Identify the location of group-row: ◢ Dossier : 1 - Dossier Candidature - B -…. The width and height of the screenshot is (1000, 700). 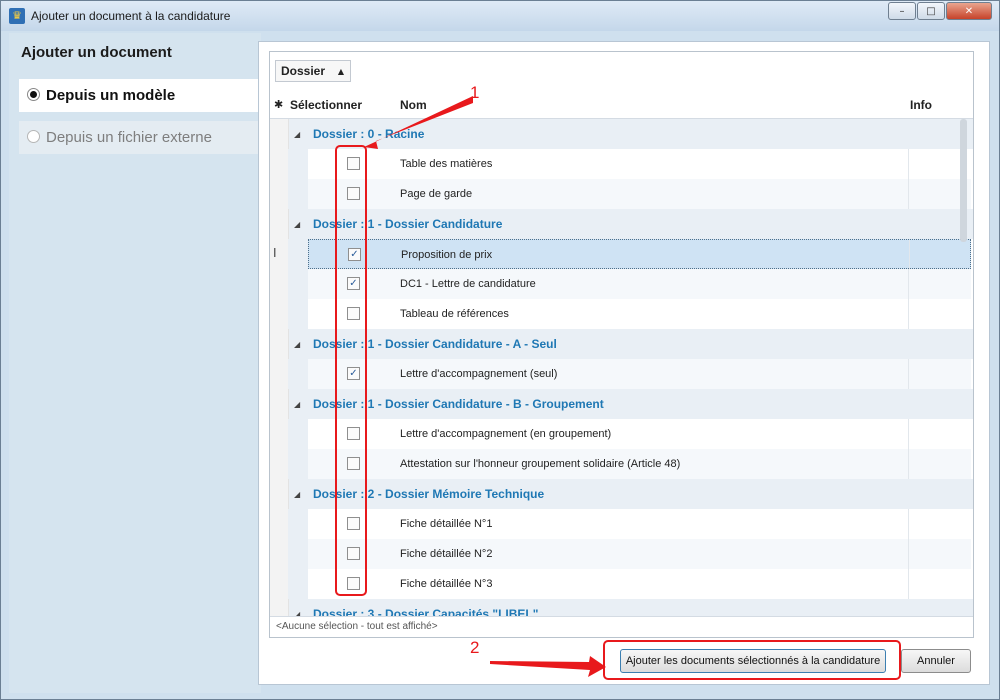
(621, 404).